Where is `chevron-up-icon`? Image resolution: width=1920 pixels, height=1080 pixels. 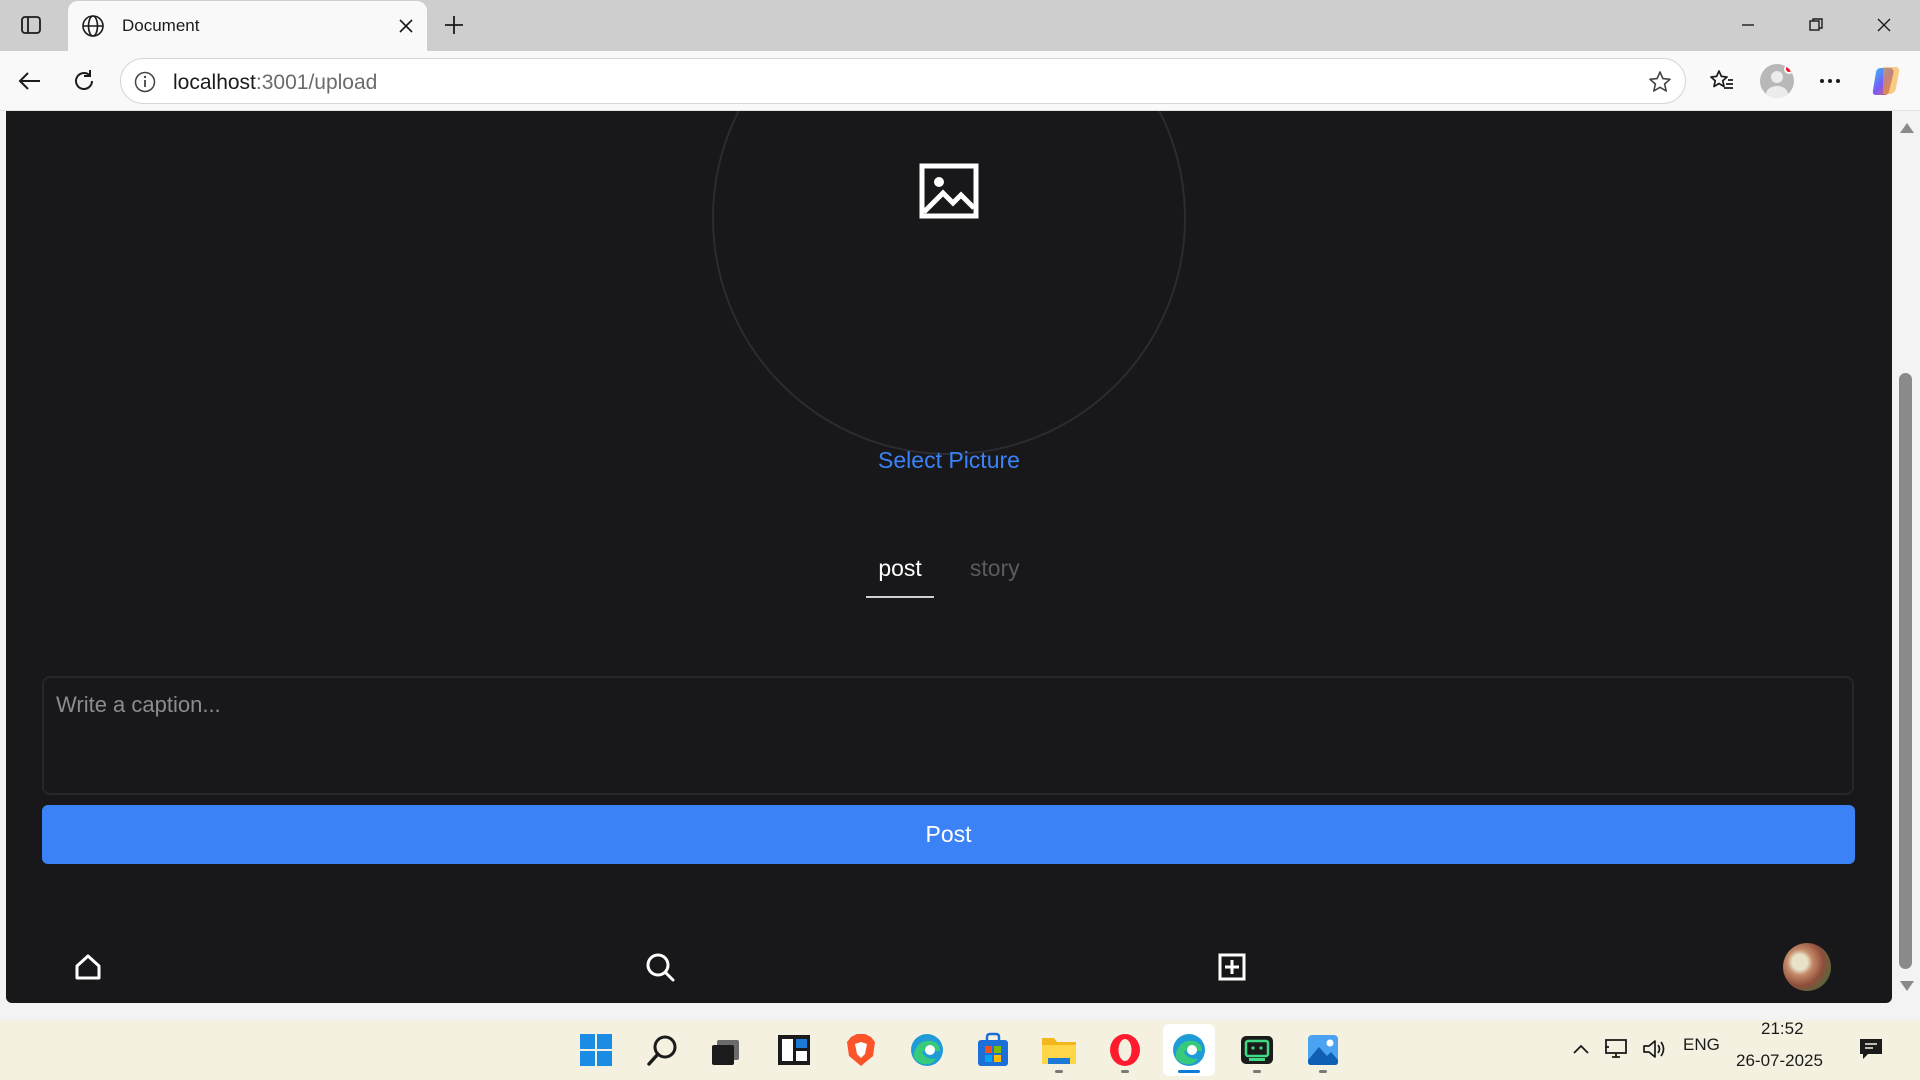 chevron-up-icon is located at coordinates (1581, 1049).